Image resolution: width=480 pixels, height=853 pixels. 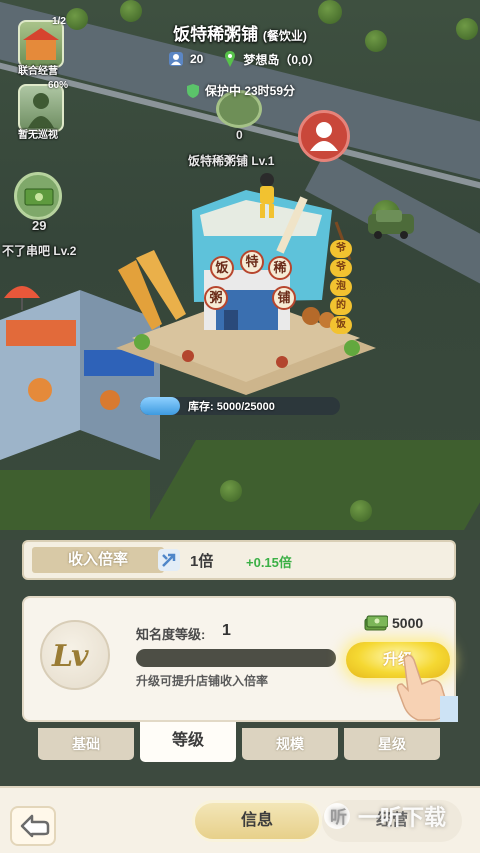 What do you see at coordinates (231, 407) in the screenshot?
I see `stock-text: 库存: 5000/25000` at bounding box center [231, 407].